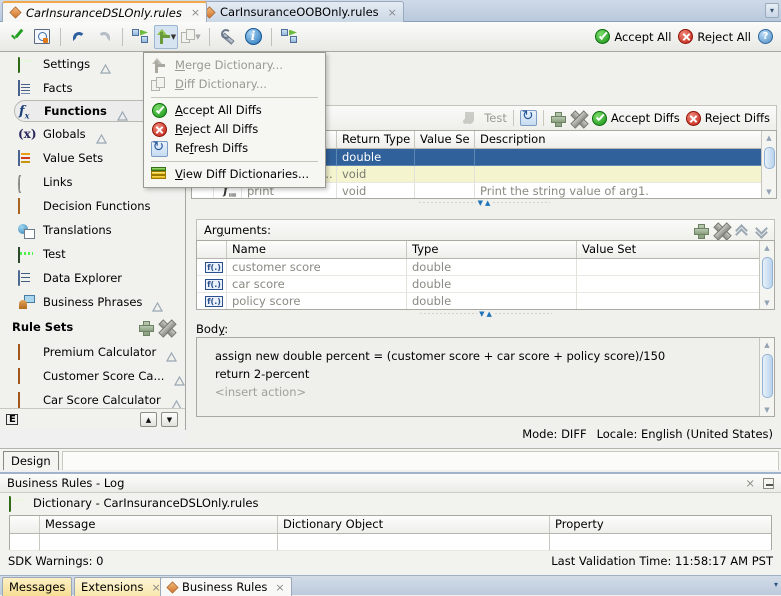  What do you see at coordinates (727, 118) in the screenshot?
I see `reject-diffs-button: Reject Diffs` at bounding box center [727, 118].